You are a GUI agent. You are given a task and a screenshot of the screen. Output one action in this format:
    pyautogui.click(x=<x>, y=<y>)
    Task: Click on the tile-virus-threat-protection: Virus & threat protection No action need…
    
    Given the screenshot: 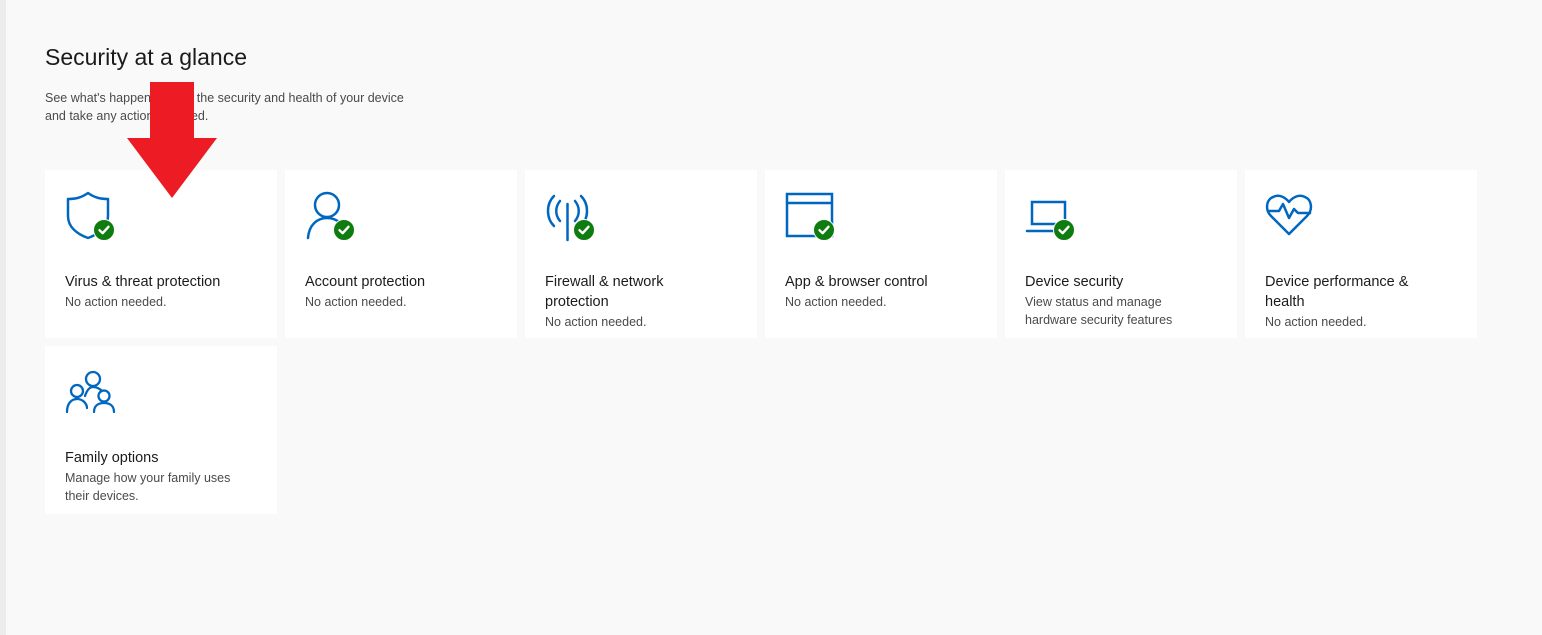 What is the action you would take?
    pyautogui.click(x=161, y=254)
    